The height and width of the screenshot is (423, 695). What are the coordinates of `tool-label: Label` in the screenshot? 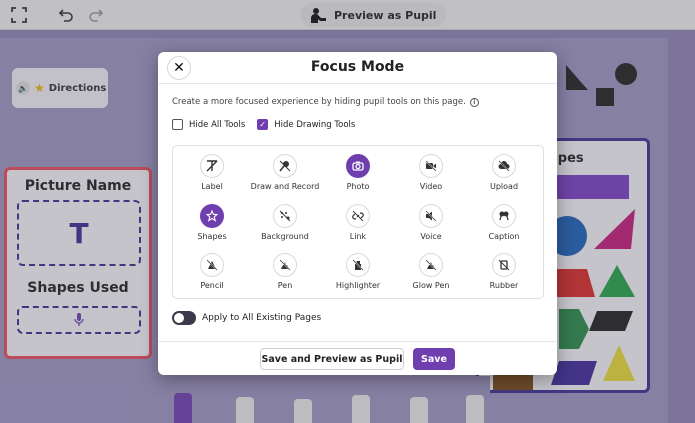 It's located at (212, 174).